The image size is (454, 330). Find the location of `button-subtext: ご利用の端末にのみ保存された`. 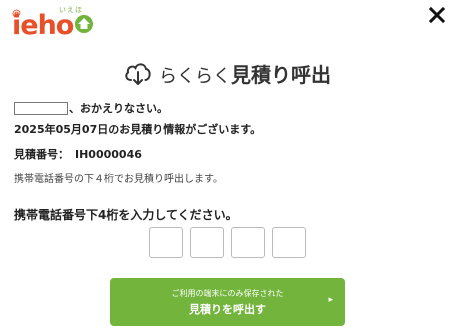

button-subtext: ご利用の端末にのみ保存された is located at coordinates (227, 293).